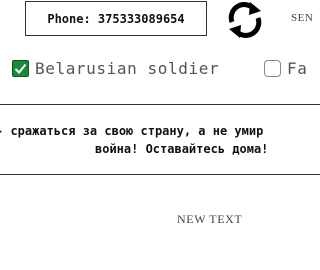  I want to click on option-second: Fa, so click(285, 68).